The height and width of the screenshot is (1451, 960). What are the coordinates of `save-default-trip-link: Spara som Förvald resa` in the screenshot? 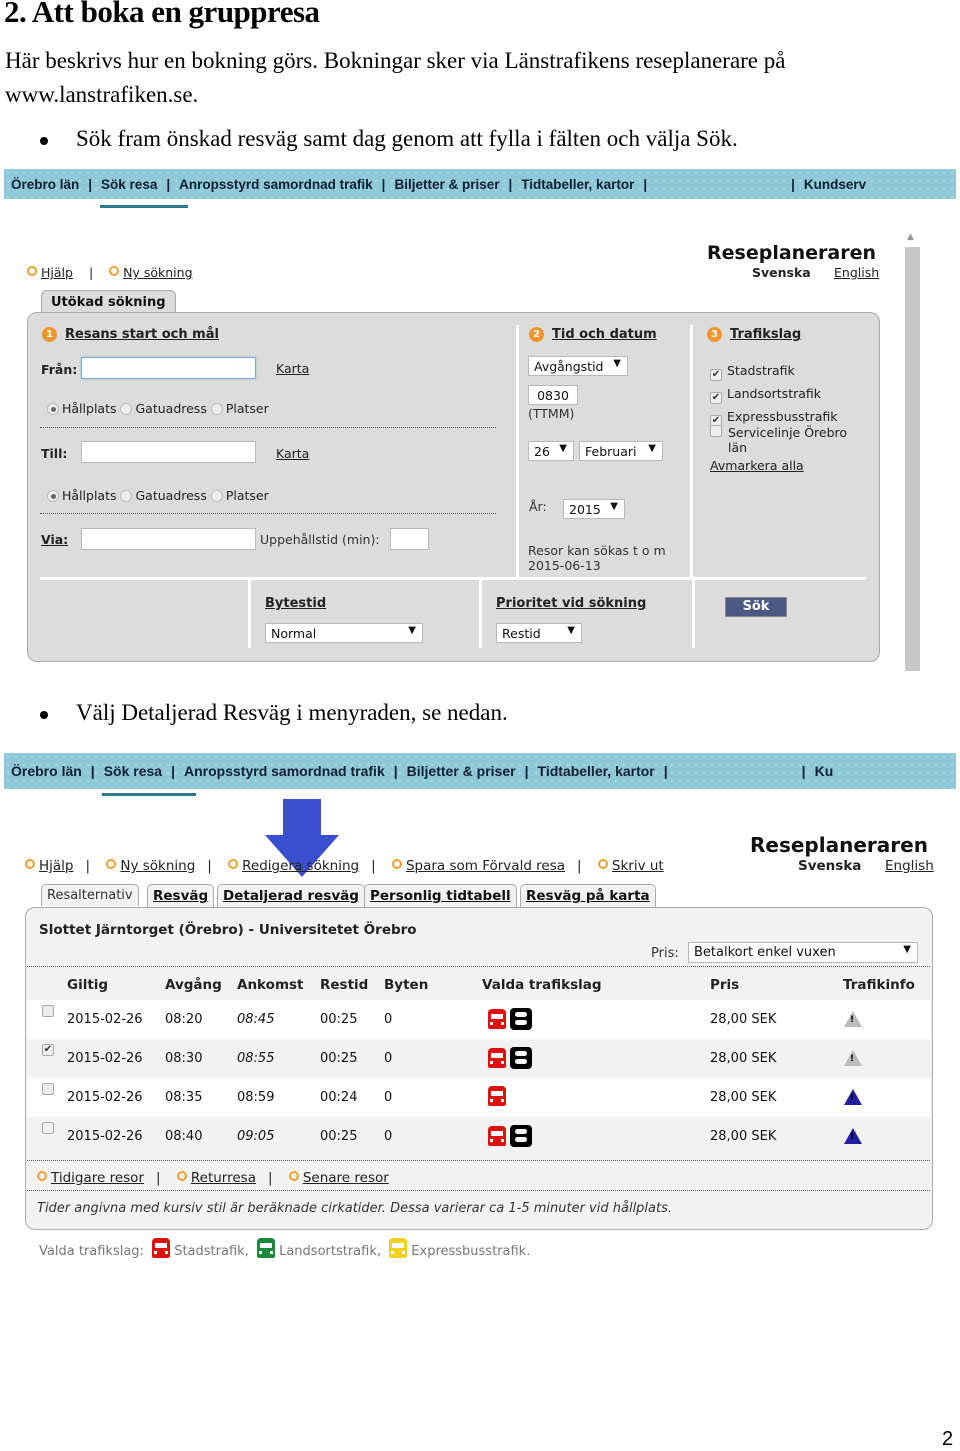 It's located at (478, 866).